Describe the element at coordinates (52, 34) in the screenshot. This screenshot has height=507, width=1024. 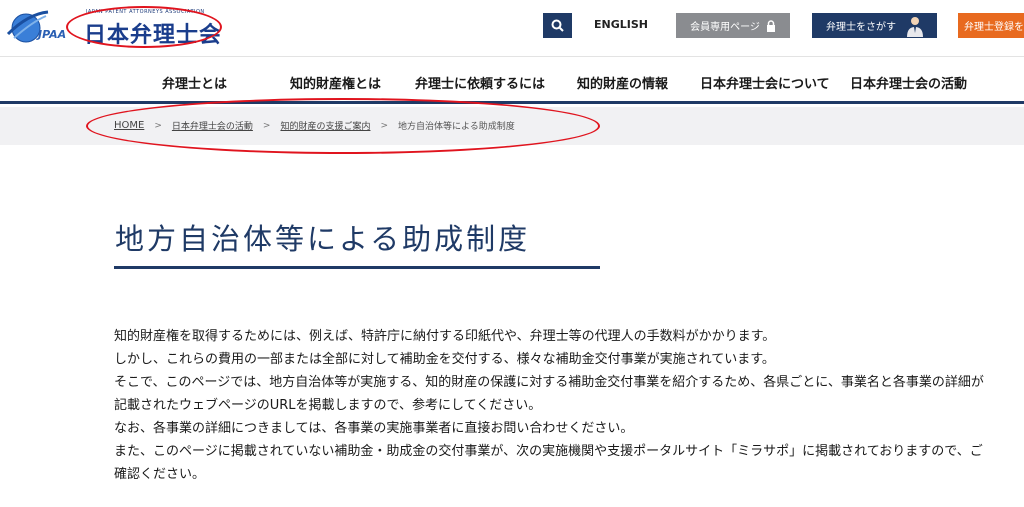
I see `logo-jpaa-text: JPAA` at that location.